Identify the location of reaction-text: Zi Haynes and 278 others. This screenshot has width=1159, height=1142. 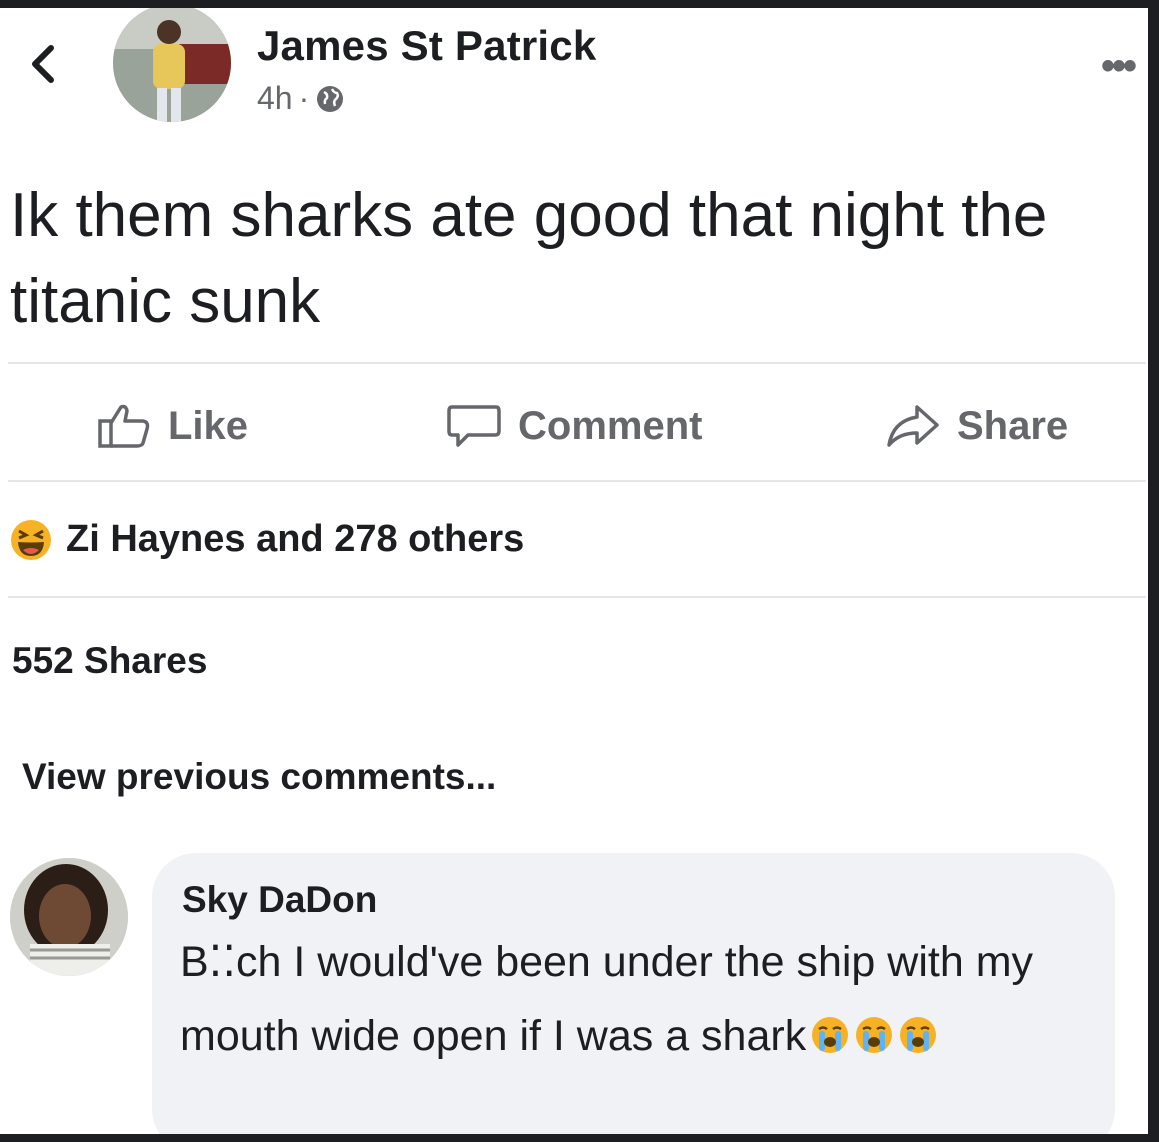
(295, 539).